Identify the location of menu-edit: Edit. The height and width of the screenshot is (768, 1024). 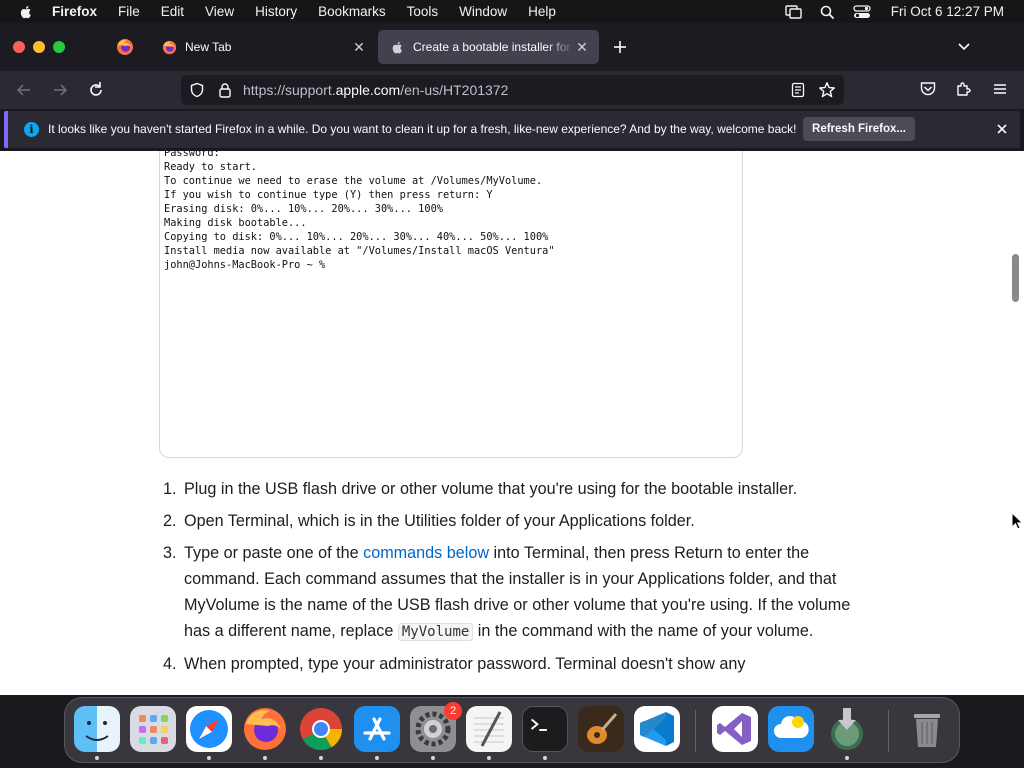
(172, 11).